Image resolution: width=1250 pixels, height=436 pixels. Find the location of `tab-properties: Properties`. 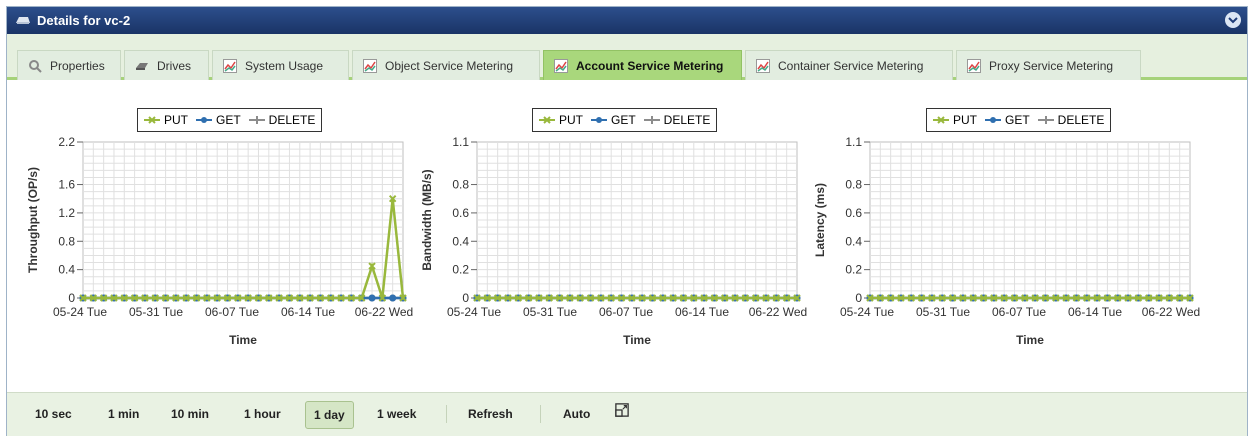

tab-properties: Properties is located at coordinates (69, 65).